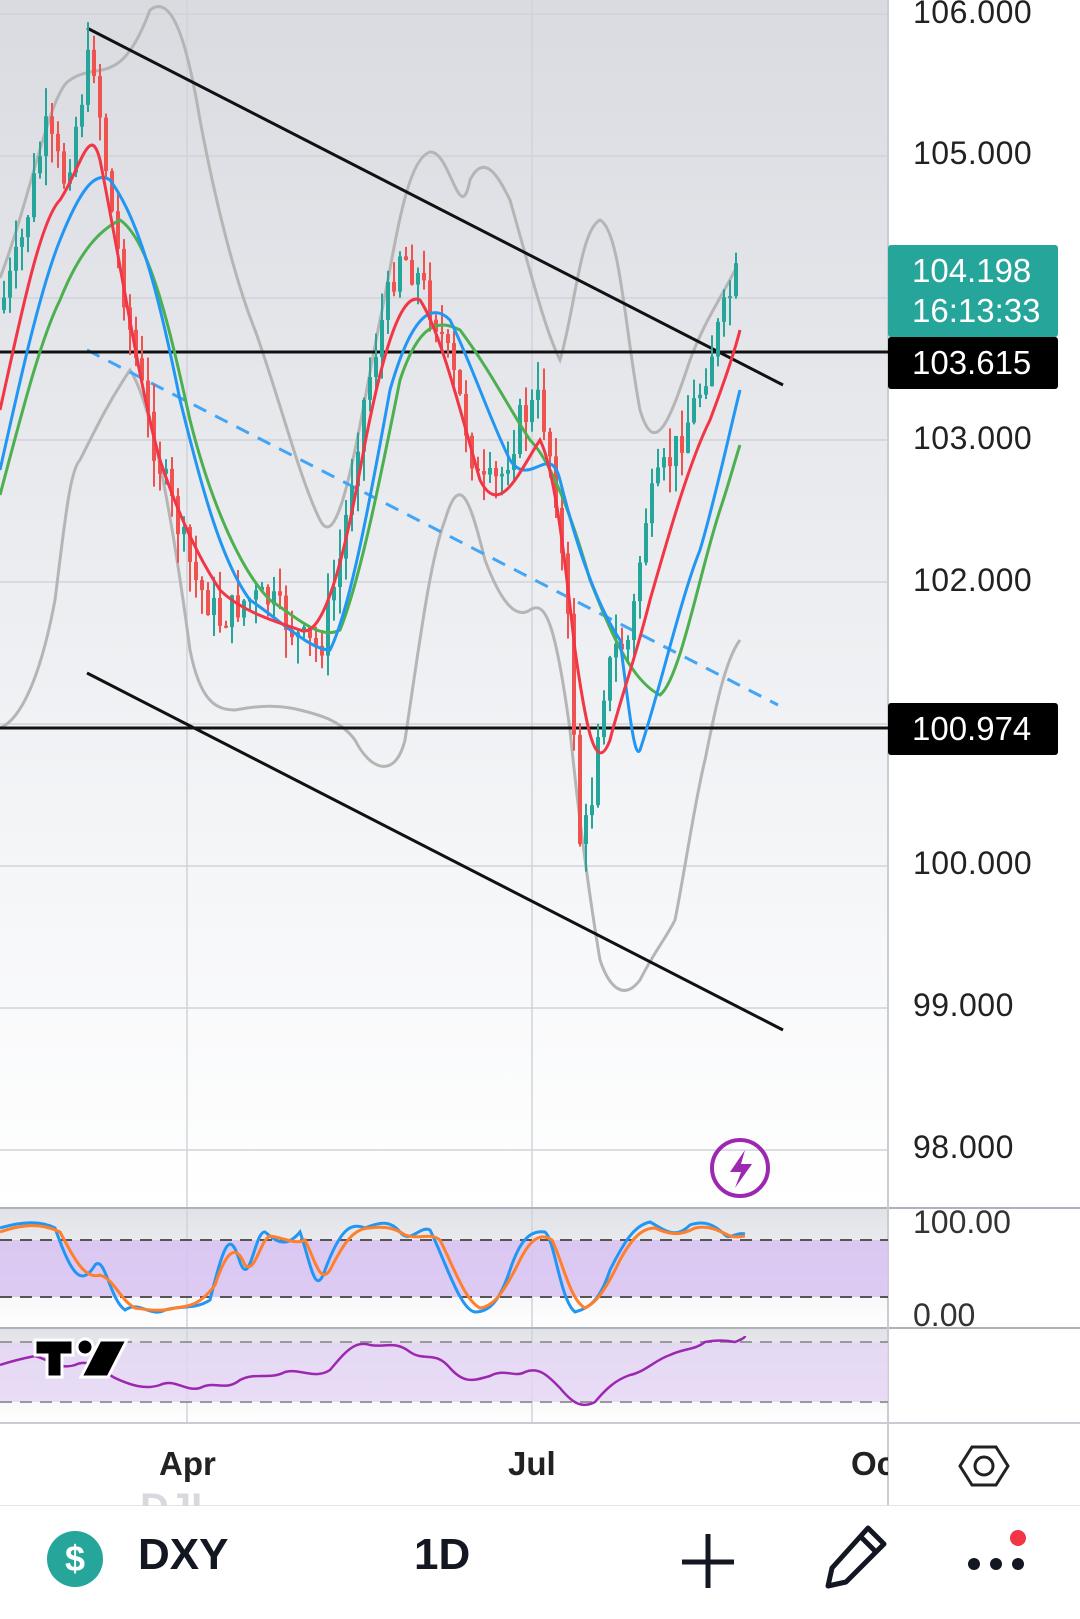 The height and width of the screenshot is (1619, 1080). I want to click on interval-button: 1D, so click(442, 1555).